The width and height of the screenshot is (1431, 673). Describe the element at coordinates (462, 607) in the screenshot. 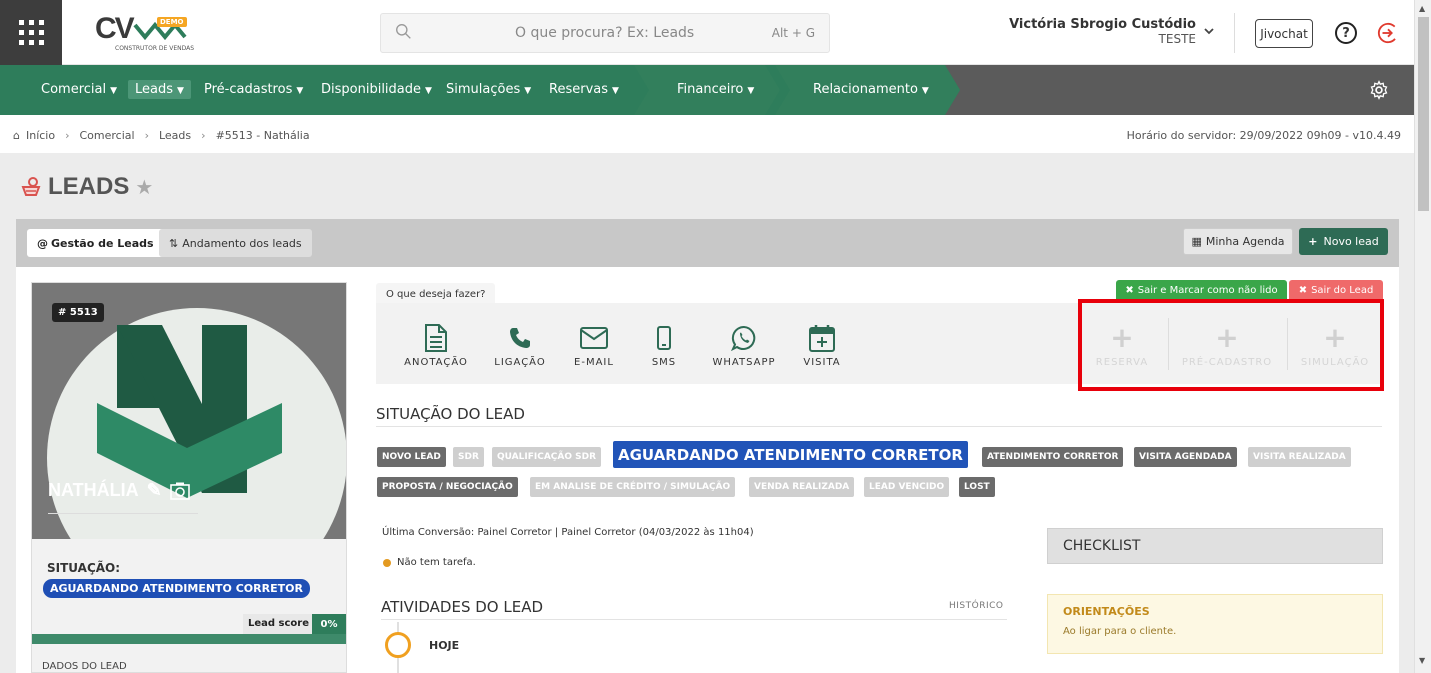

I see `atividades-title: ATIVIDADES DO LEAD` at that location.